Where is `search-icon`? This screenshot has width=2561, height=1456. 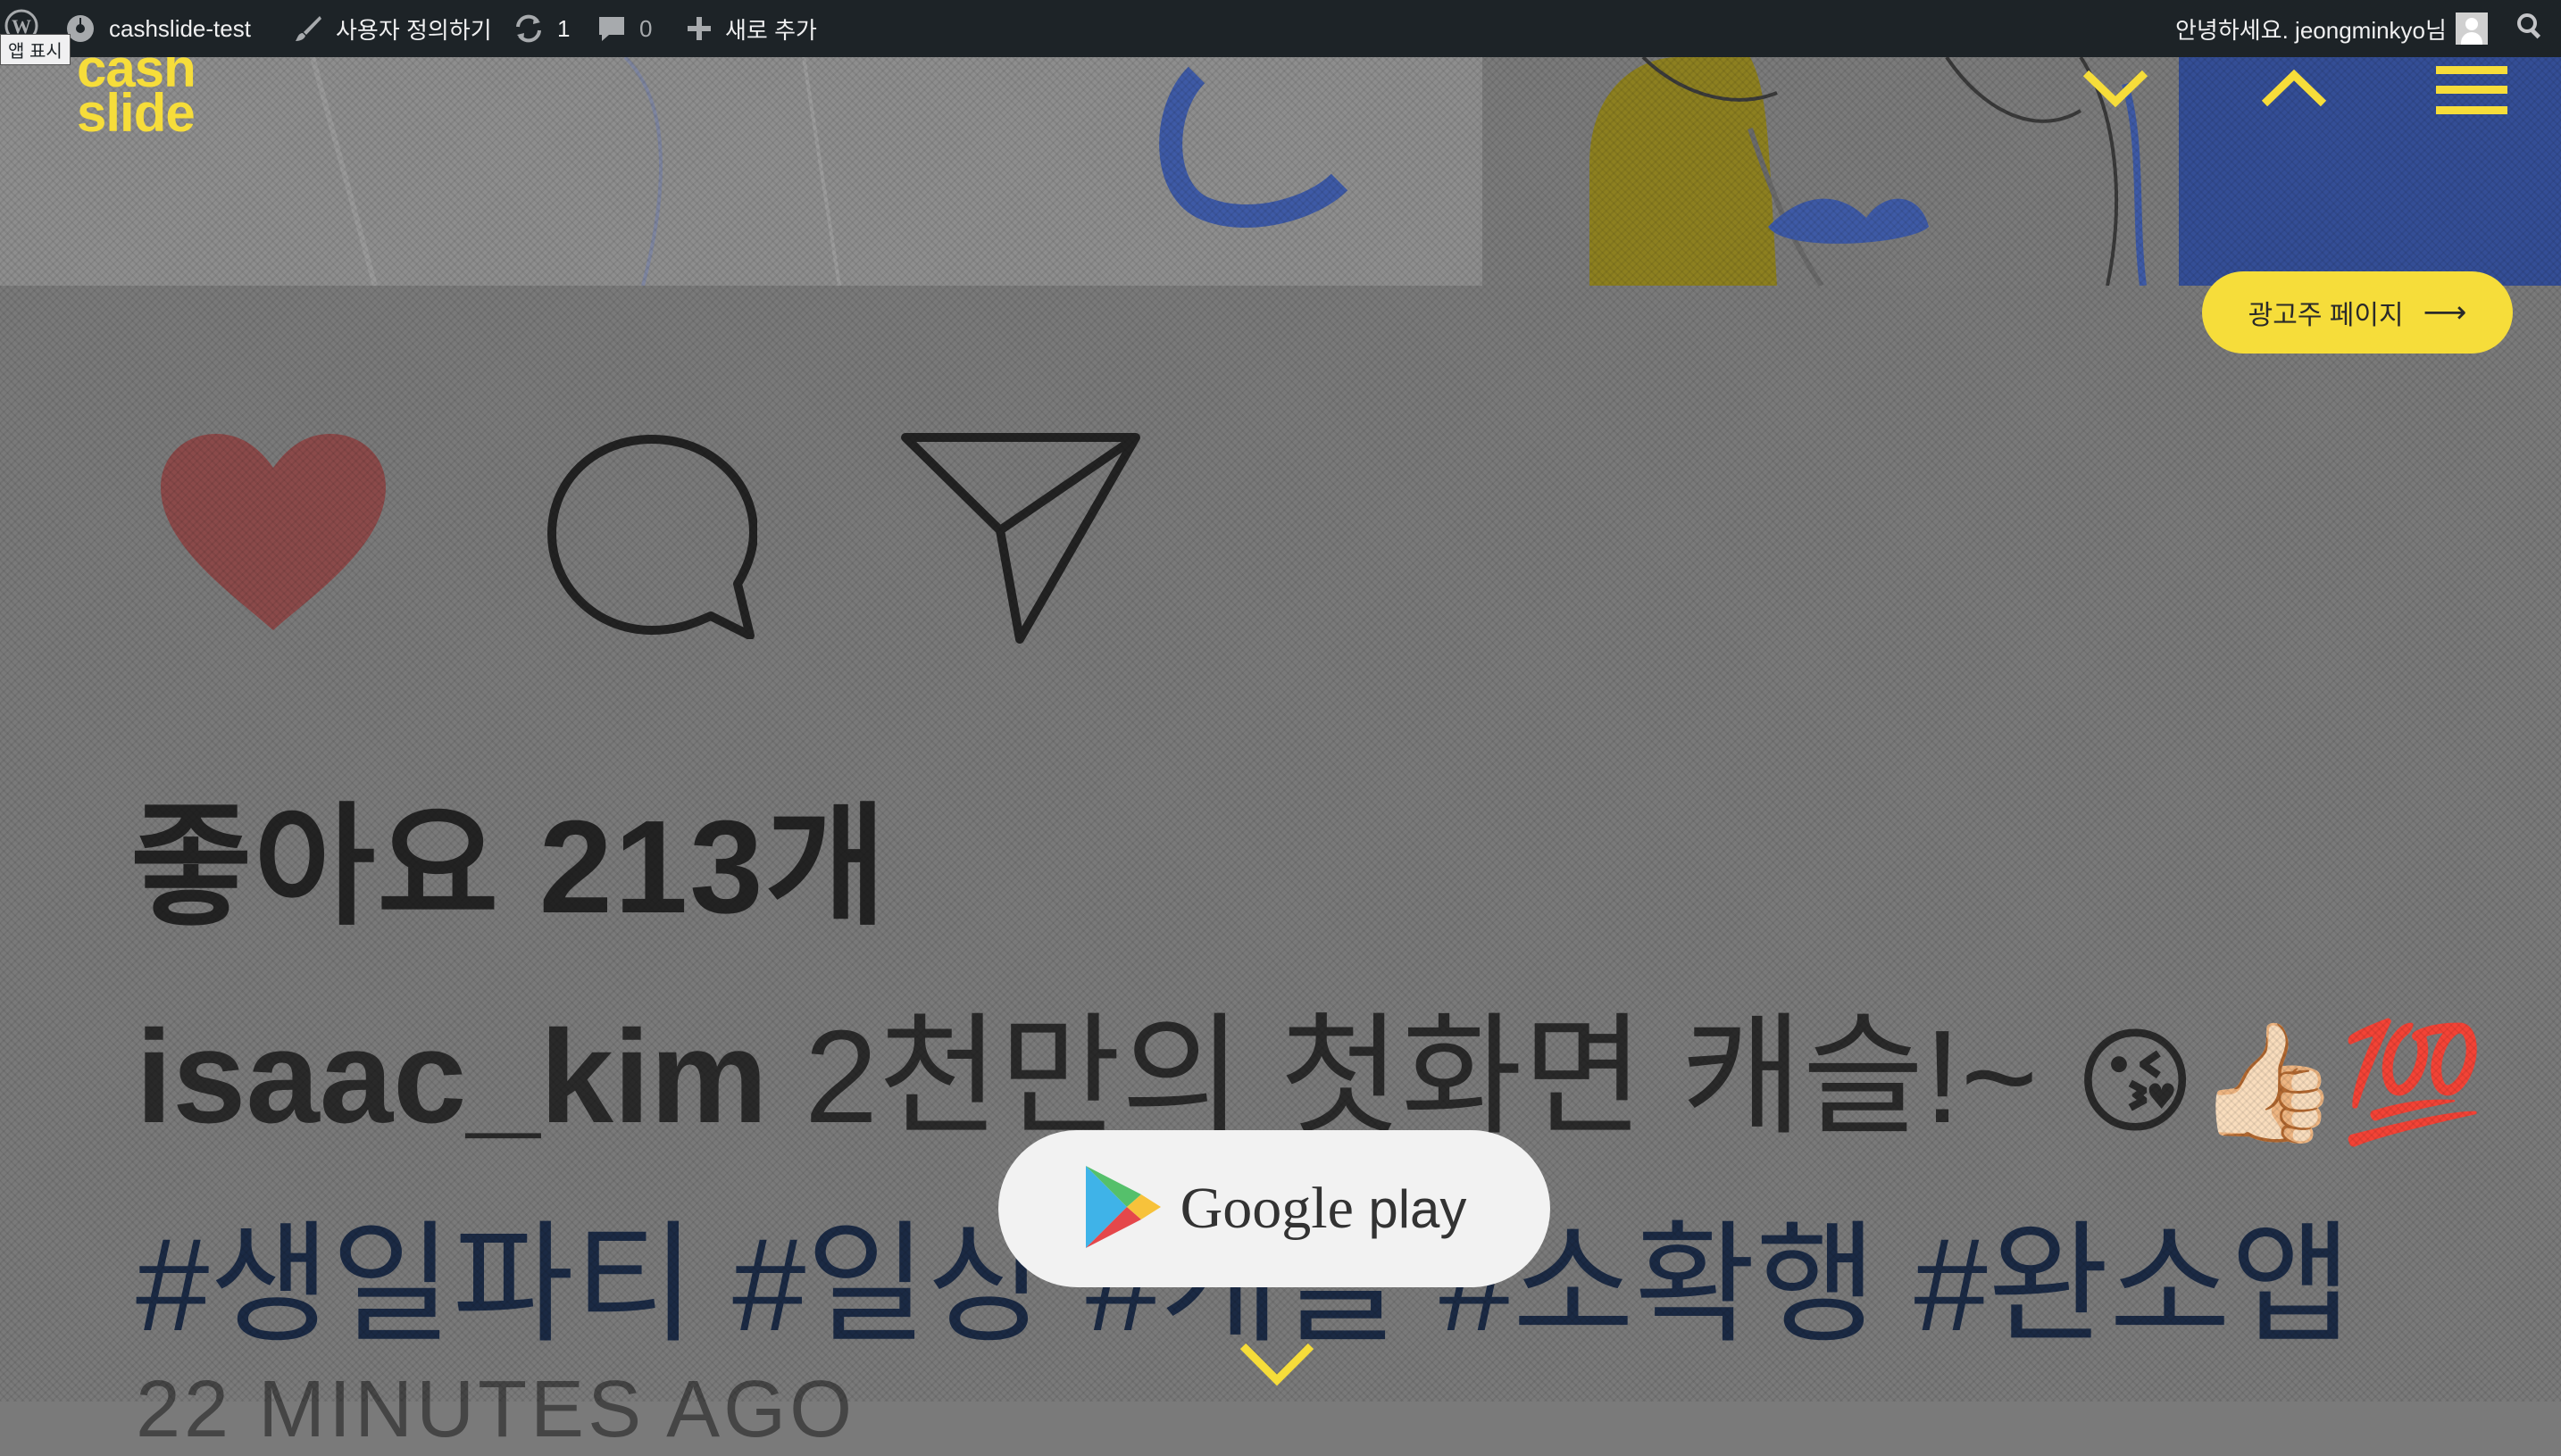
search-icon is located at coordinates (2530, 29).